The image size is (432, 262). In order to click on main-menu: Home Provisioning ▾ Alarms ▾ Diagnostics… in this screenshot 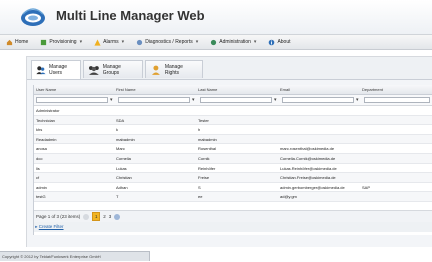, I will do `click(216, 42)`.